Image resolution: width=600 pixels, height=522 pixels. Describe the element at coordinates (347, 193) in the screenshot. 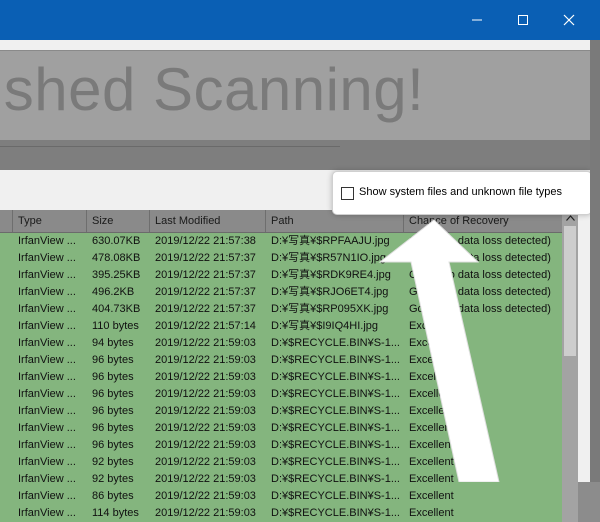

I see `show-system-files-checkbox` at that location.